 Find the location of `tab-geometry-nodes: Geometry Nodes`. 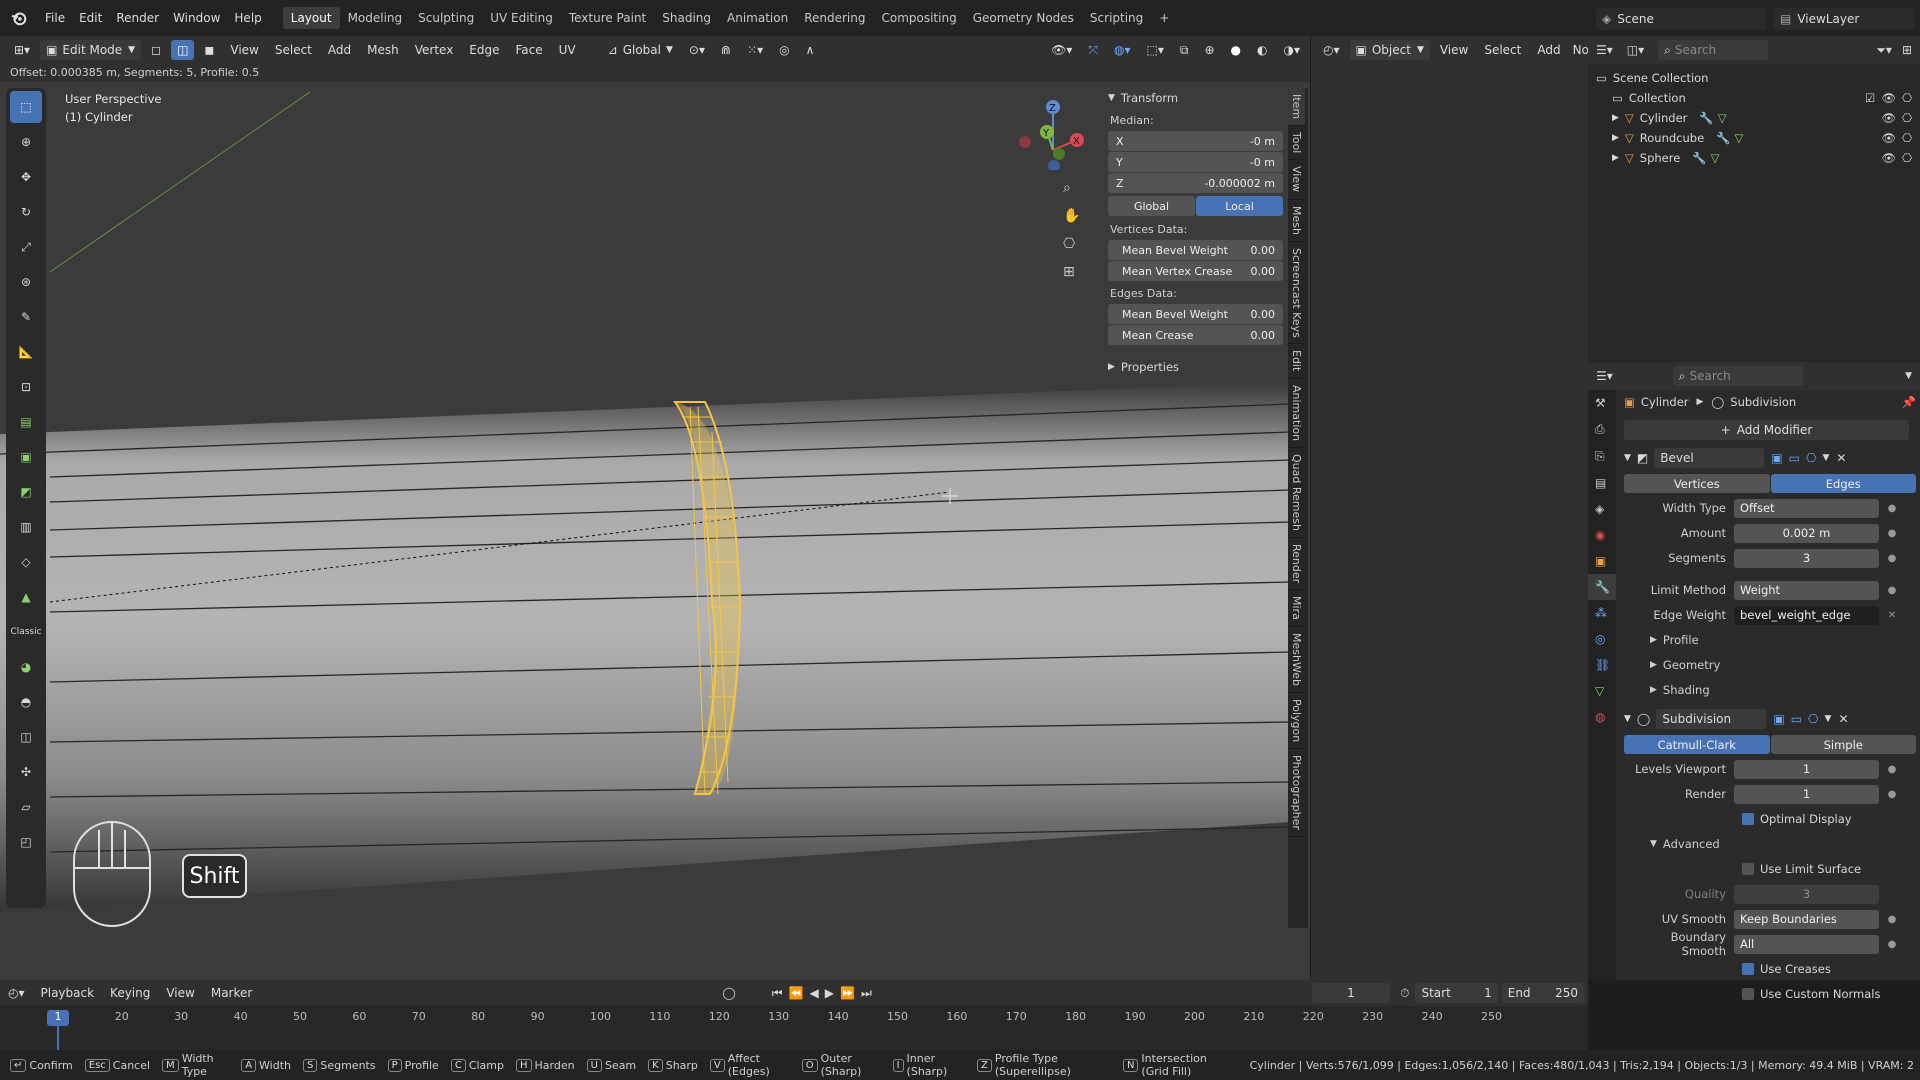

tab-geometry-nodes: Geometry Nodes is located at coordinates (1023, 18).